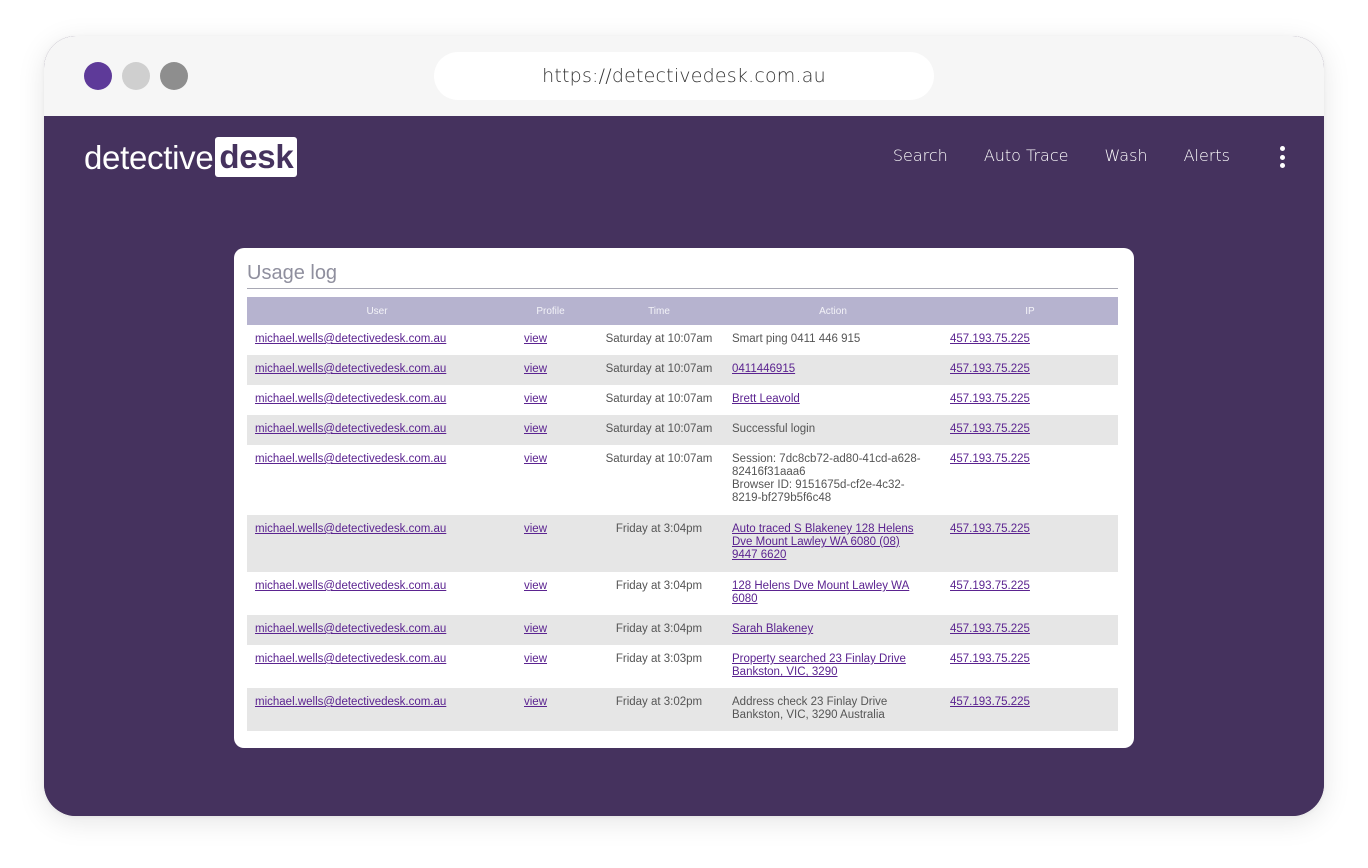 The width and height of the screenshot is (1368, 868). Describe the element at coordinates (1207, 155) in the screenshot. I see `nav-alerts: Alerts` at that location.